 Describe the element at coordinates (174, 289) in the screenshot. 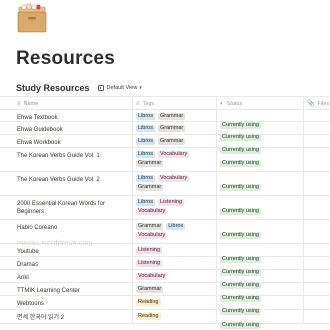

I see `row-tags: Grammar` at that location.